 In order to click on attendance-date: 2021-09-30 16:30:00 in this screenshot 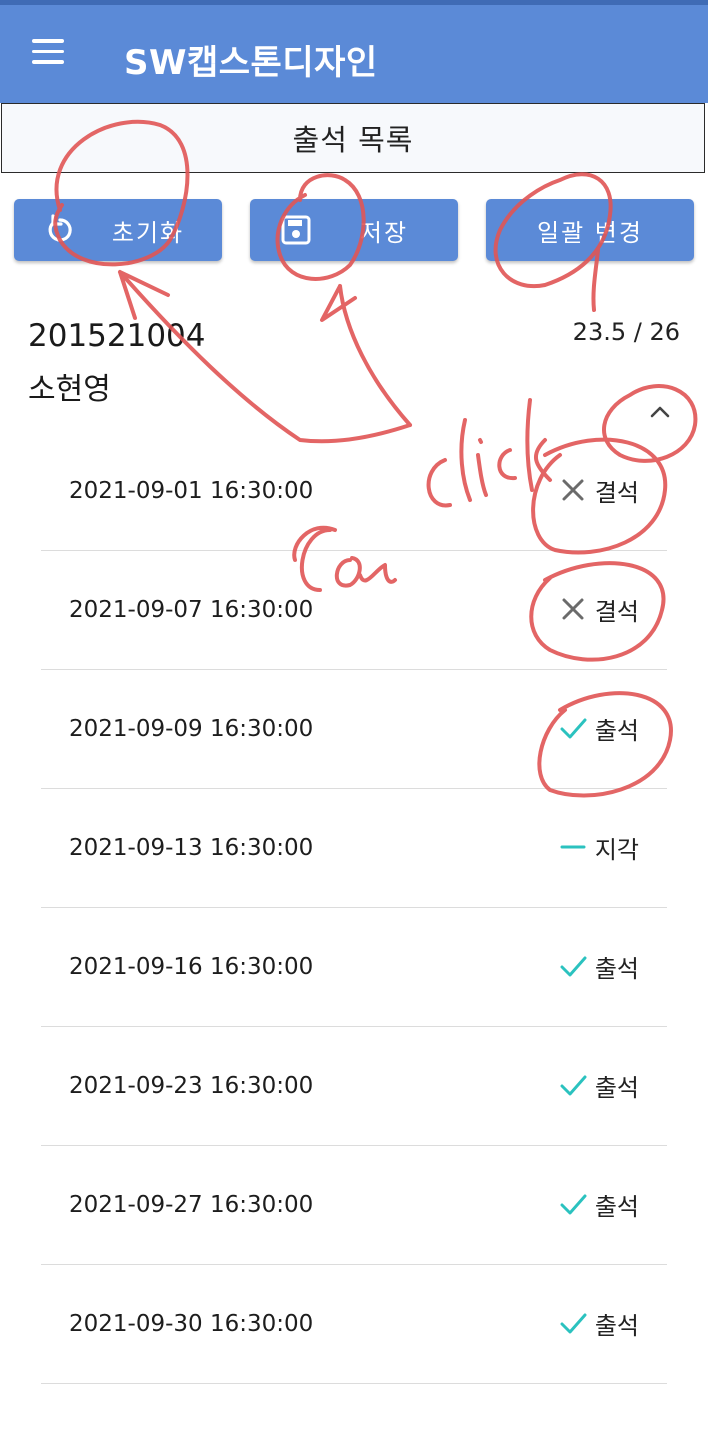, I will do `click(191, 1324)`.